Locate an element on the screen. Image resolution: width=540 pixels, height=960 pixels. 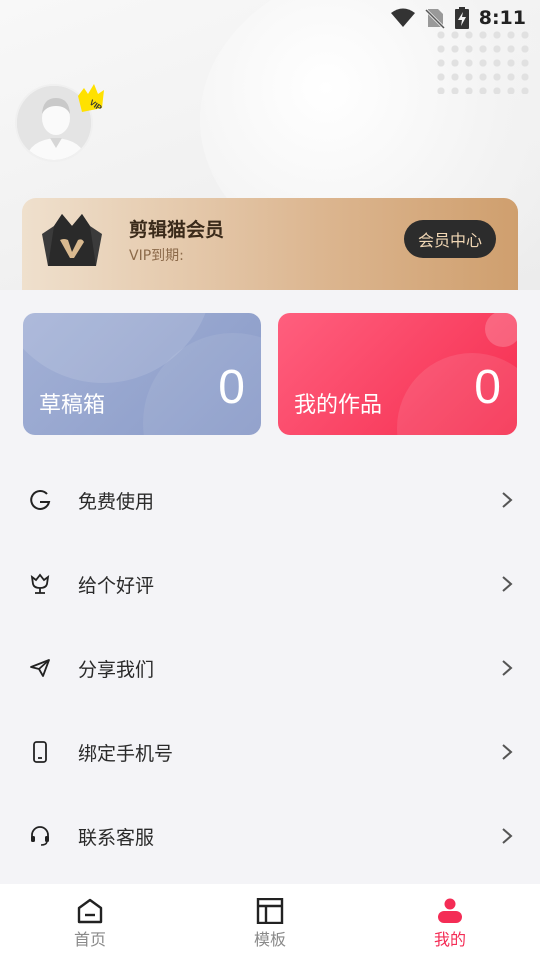
template-icon is located at coordinates (270, 911).